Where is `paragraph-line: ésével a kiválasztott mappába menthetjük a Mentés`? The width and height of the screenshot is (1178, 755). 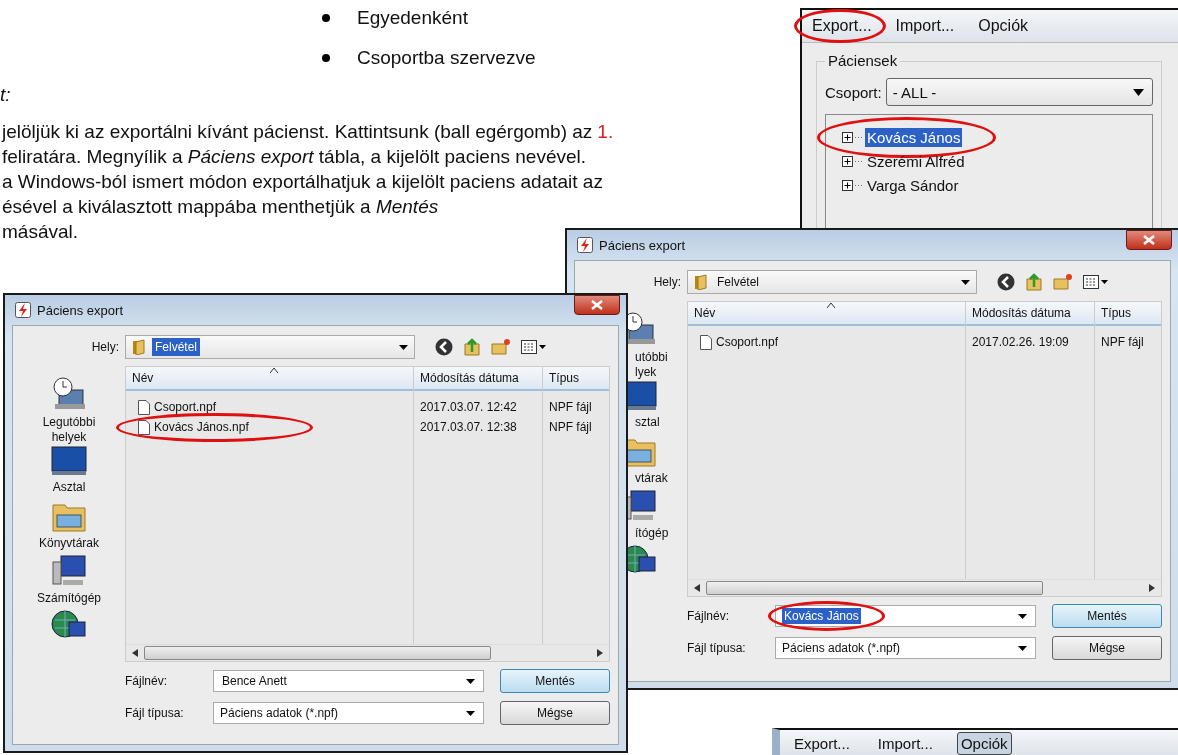 paragraph-line: ésével a kiválasztott mappába menthetjük a Mentés is located at coordinates (220, 207).